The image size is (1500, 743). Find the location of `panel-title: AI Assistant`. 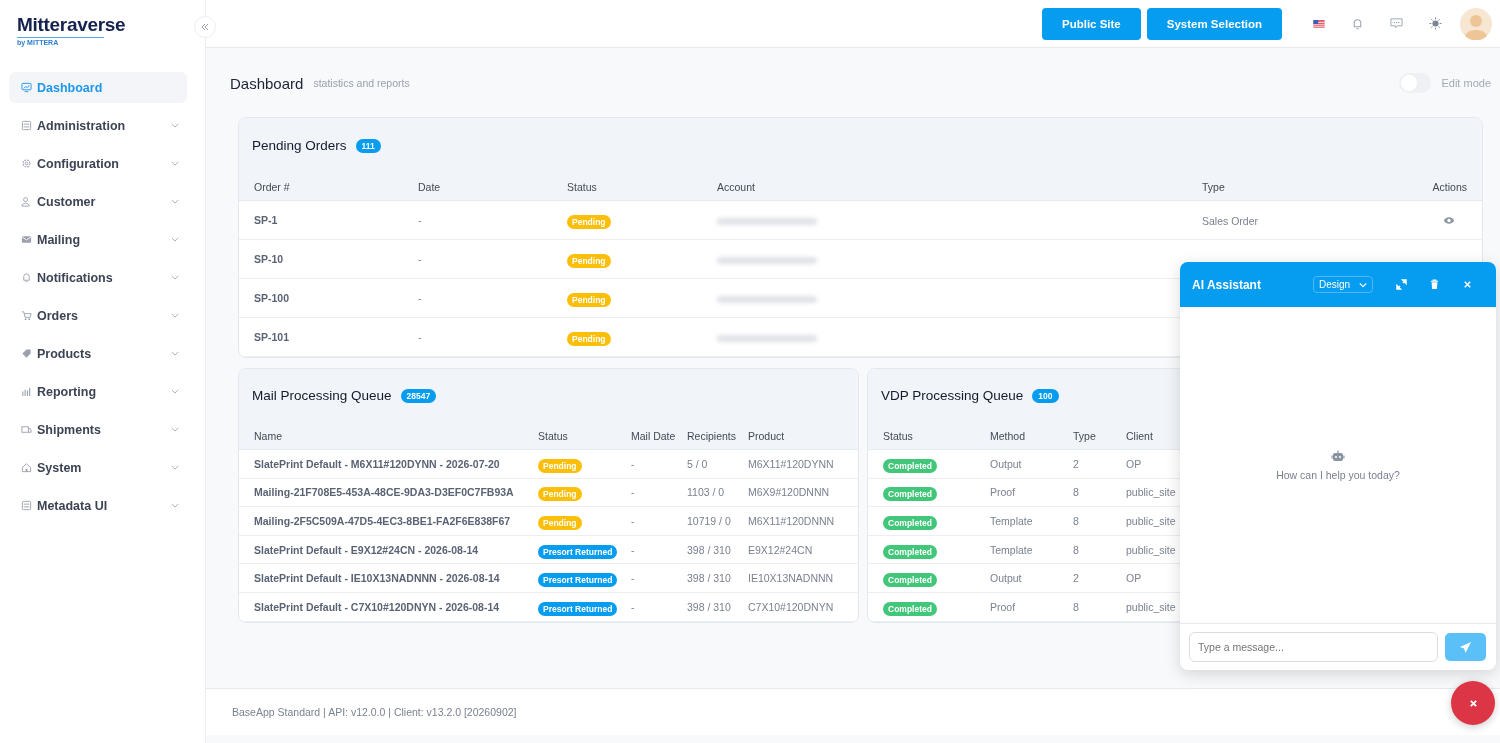

panel-title: AI Assistant is located at coordinates (1226, 284).